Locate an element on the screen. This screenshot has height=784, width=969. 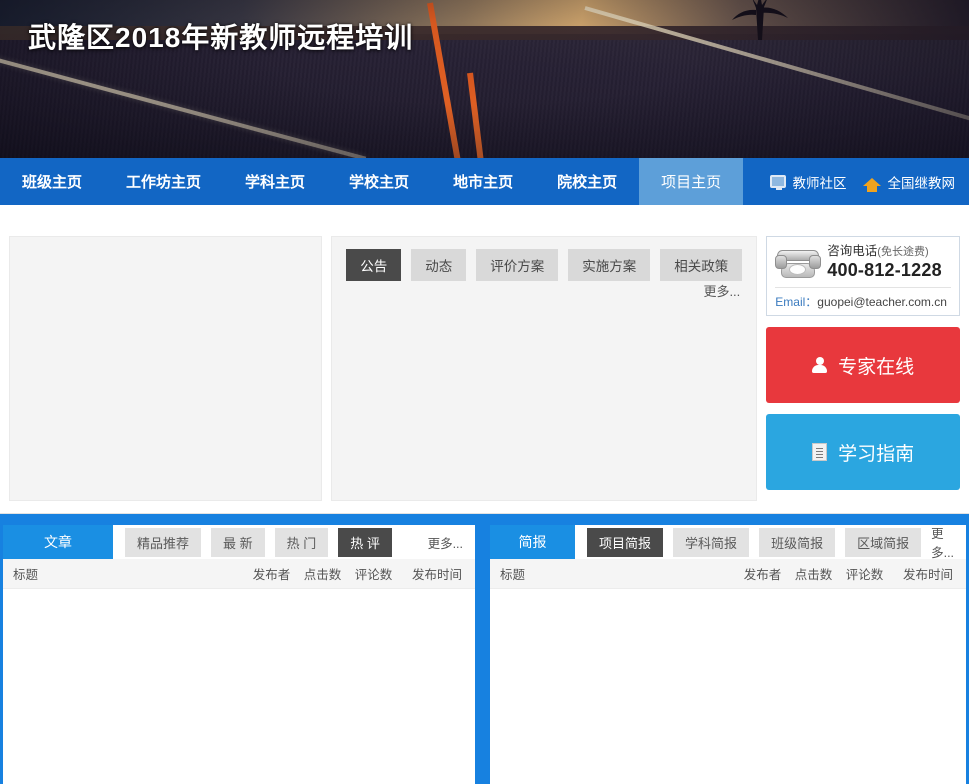
nav-item-college-home: 院校主页 is located at coordinates (587, 181).